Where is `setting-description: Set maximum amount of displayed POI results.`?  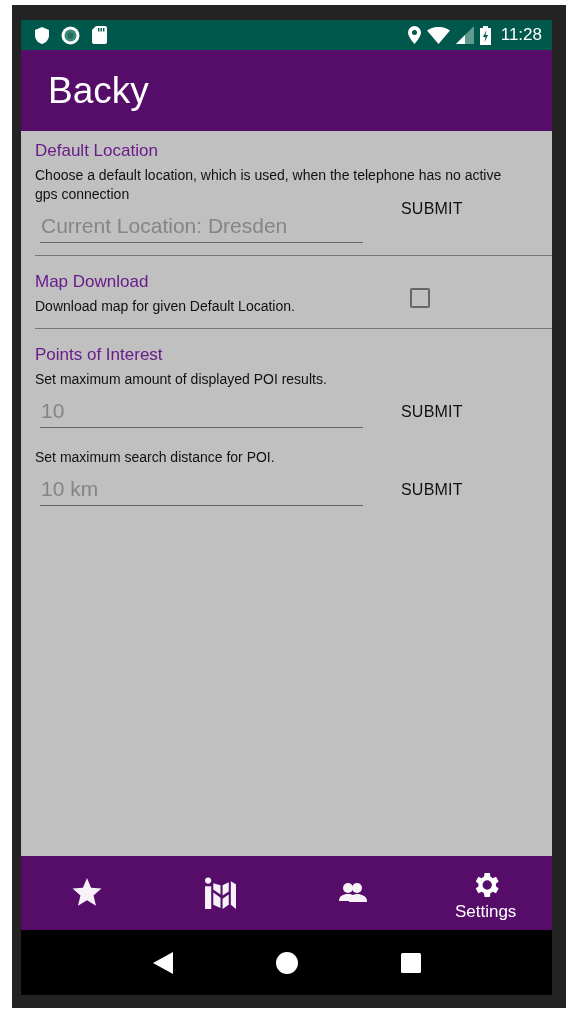 setting-description: Set maximum amount of displayed POI results. is located at coordinates (181, 379).